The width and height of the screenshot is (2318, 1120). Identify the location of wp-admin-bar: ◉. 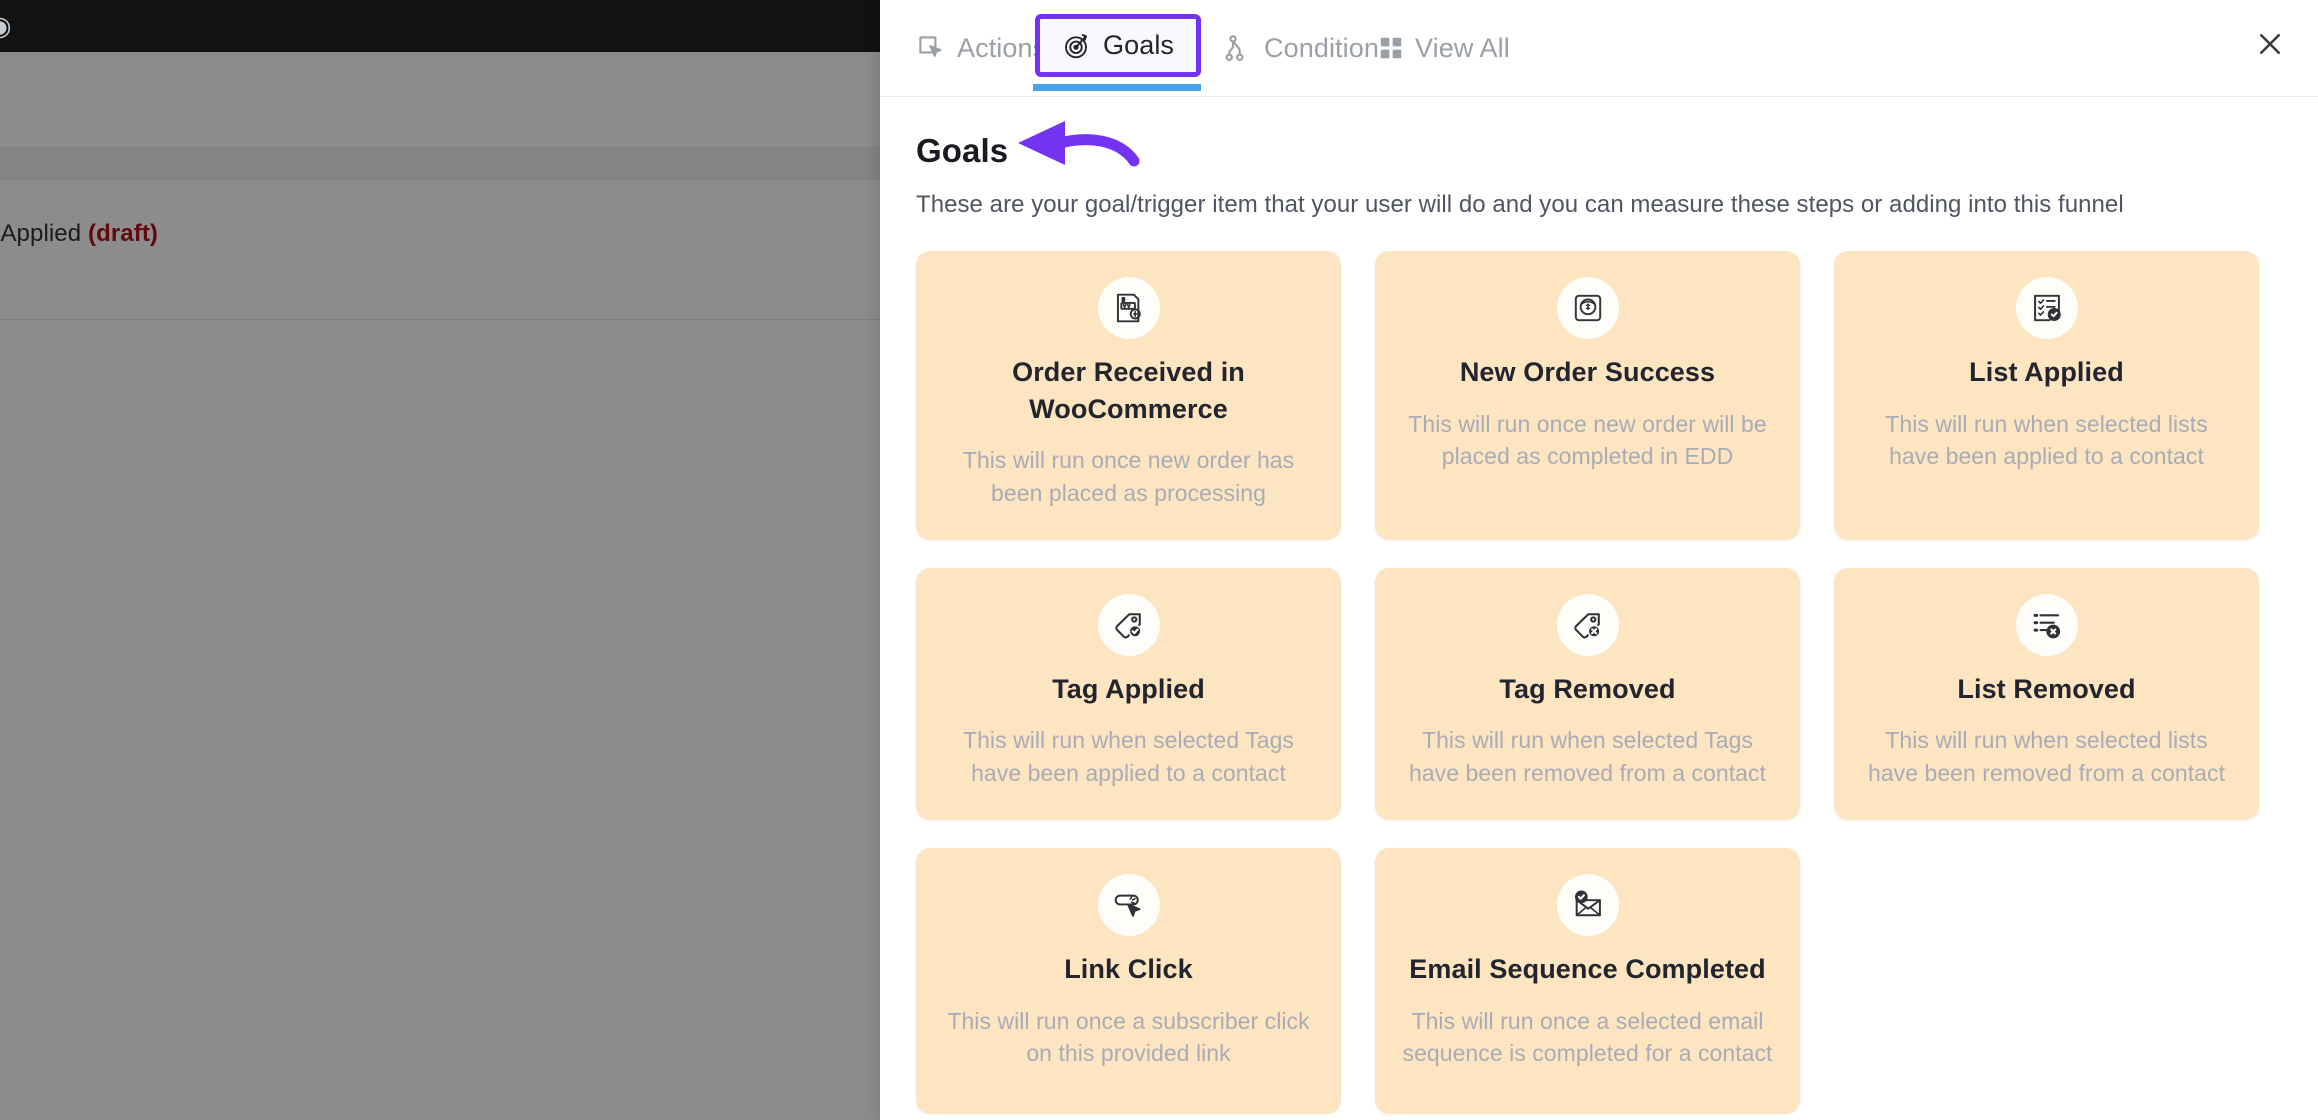
(440, 26).